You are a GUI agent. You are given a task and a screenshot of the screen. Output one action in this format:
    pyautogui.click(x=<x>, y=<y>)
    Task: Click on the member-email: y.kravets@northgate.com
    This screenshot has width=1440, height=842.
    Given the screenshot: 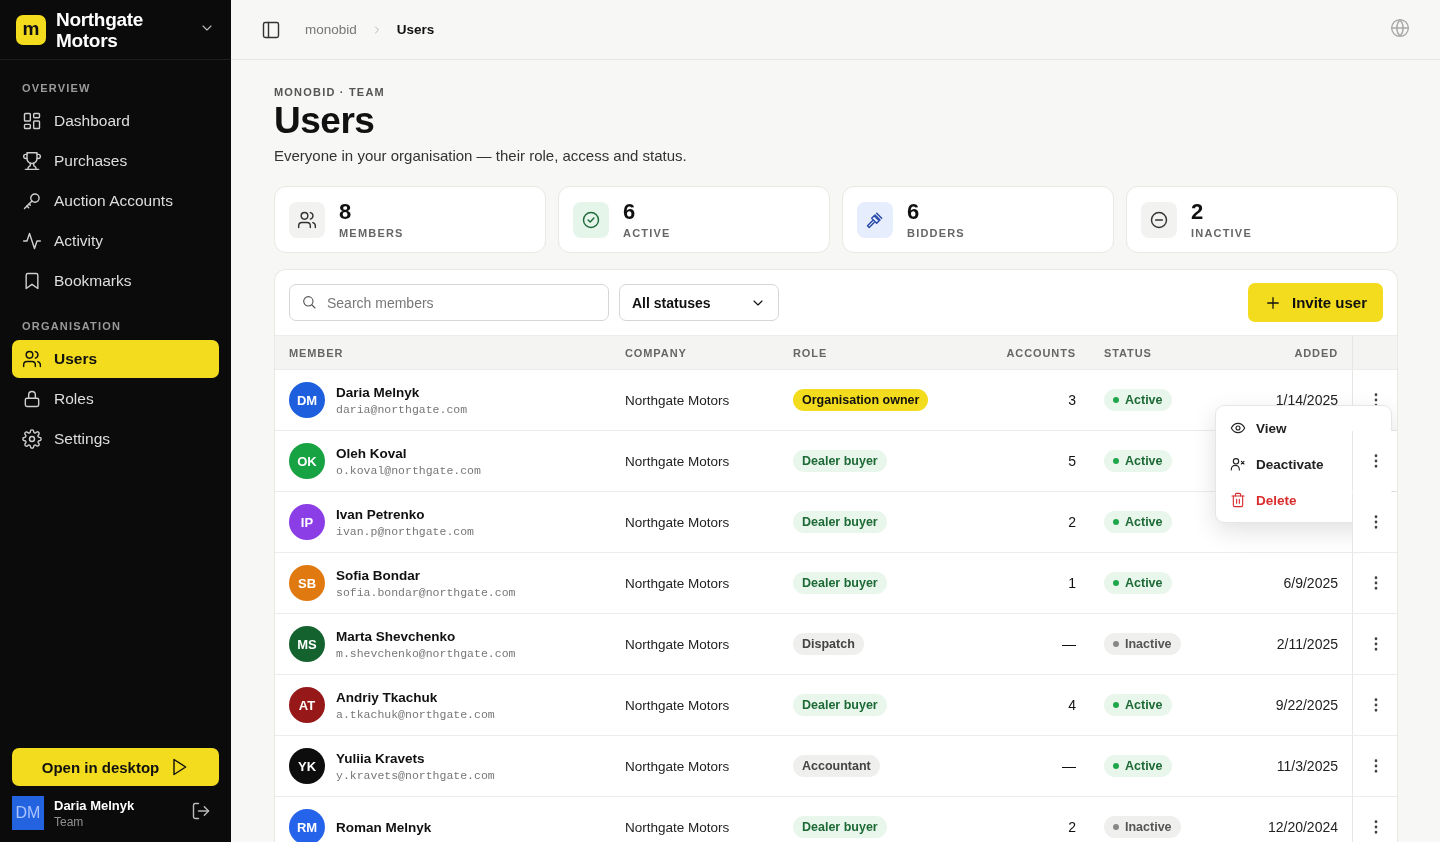 What is the action you would take?
    pyautogui.click(x=415, y=775)
    